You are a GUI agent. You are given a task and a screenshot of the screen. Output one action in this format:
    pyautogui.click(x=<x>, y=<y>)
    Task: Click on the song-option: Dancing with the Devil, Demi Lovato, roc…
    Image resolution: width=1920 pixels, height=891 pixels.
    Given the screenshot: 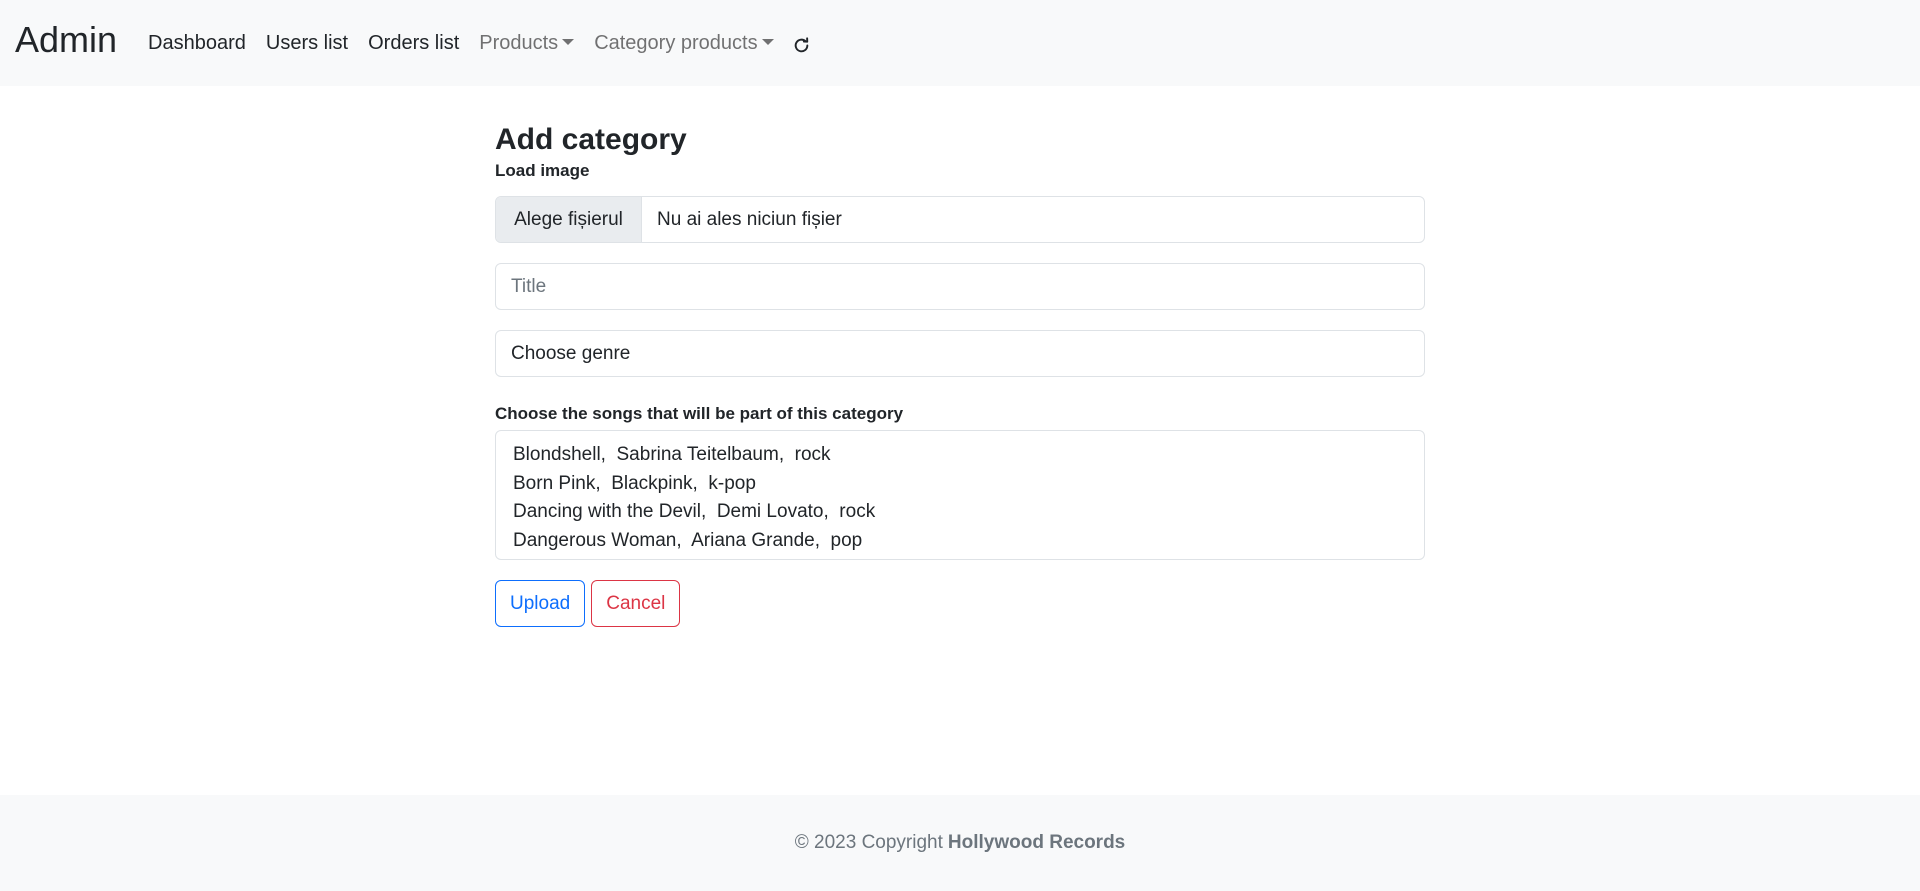 What is the action you would take?
    pyautogui.click(x=960, y=512)
    